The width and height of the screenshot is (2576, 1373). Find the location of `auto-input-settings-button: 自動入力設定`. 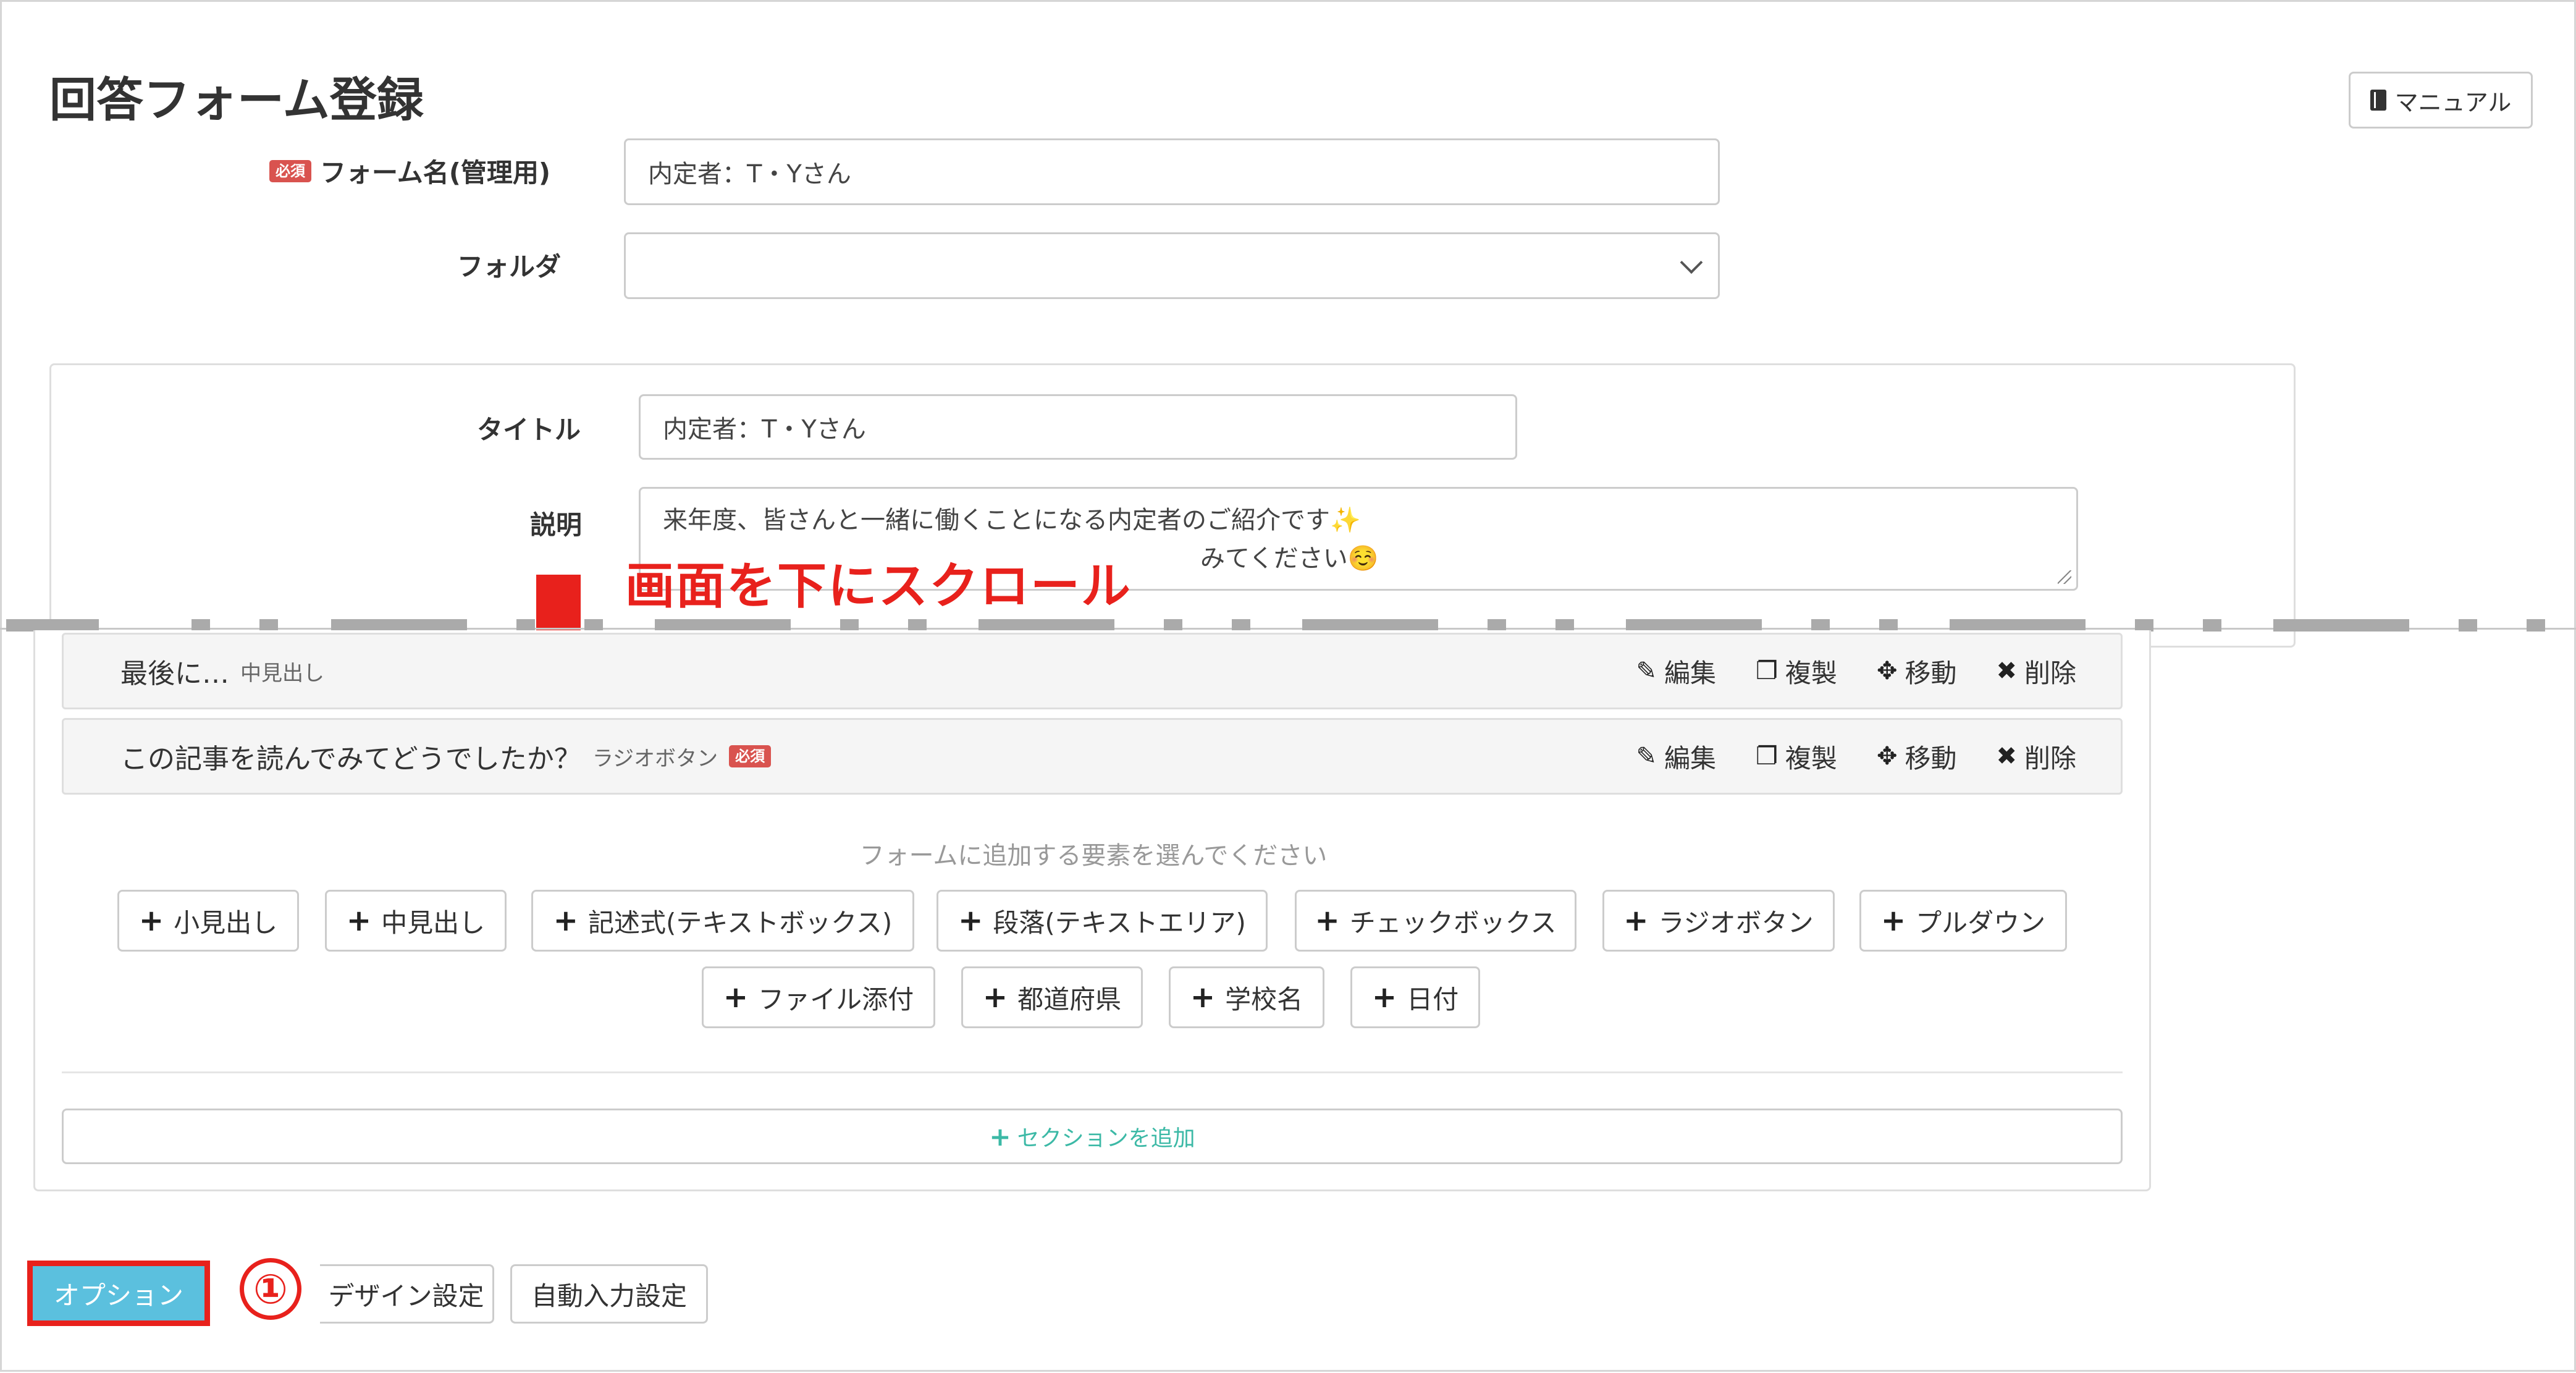

auto-input-settings-button: 自動入力設定 is located at coordinates (609, 1294).